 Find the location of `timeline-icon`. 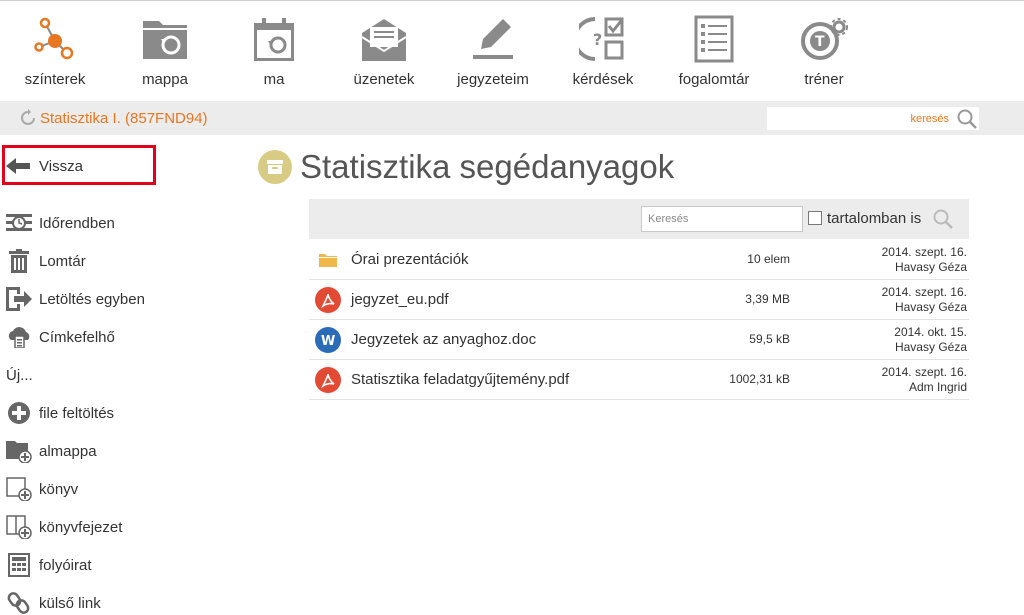

timeline-icon is located at coordinates (19, 223).